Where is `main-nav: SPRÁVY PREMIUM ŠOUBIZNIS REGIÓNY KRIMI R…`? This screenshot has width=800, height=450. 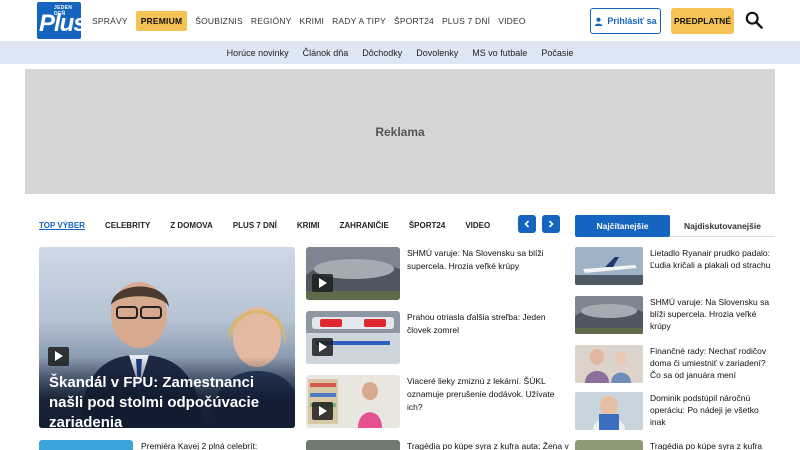
main-nav: SPRÁVY PREMIUM ŠOUBIZNIS REGIÓNY KRIMI R… is located at coordinates (313, 20).